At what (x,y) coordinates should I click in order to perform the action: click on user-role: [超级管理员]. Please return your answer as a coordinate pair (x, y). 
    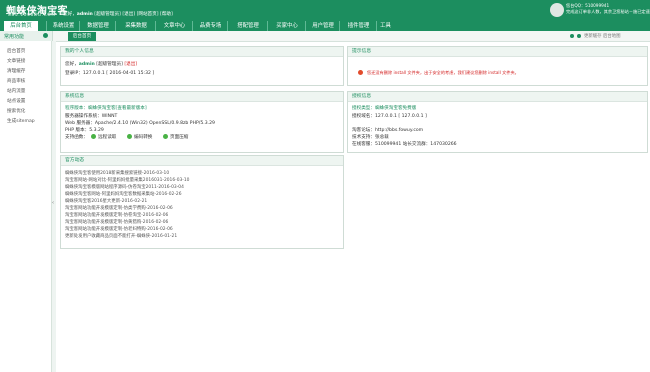
    Looking at the image, I should click on (107, 14).